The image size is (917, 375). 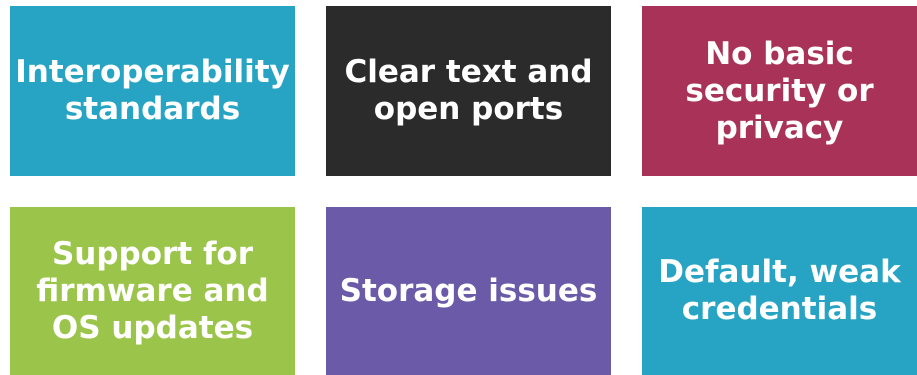 I want to click on tile-support-firmware-os-updates: Support for firmware and OS updates, so click(x=152, y=291).